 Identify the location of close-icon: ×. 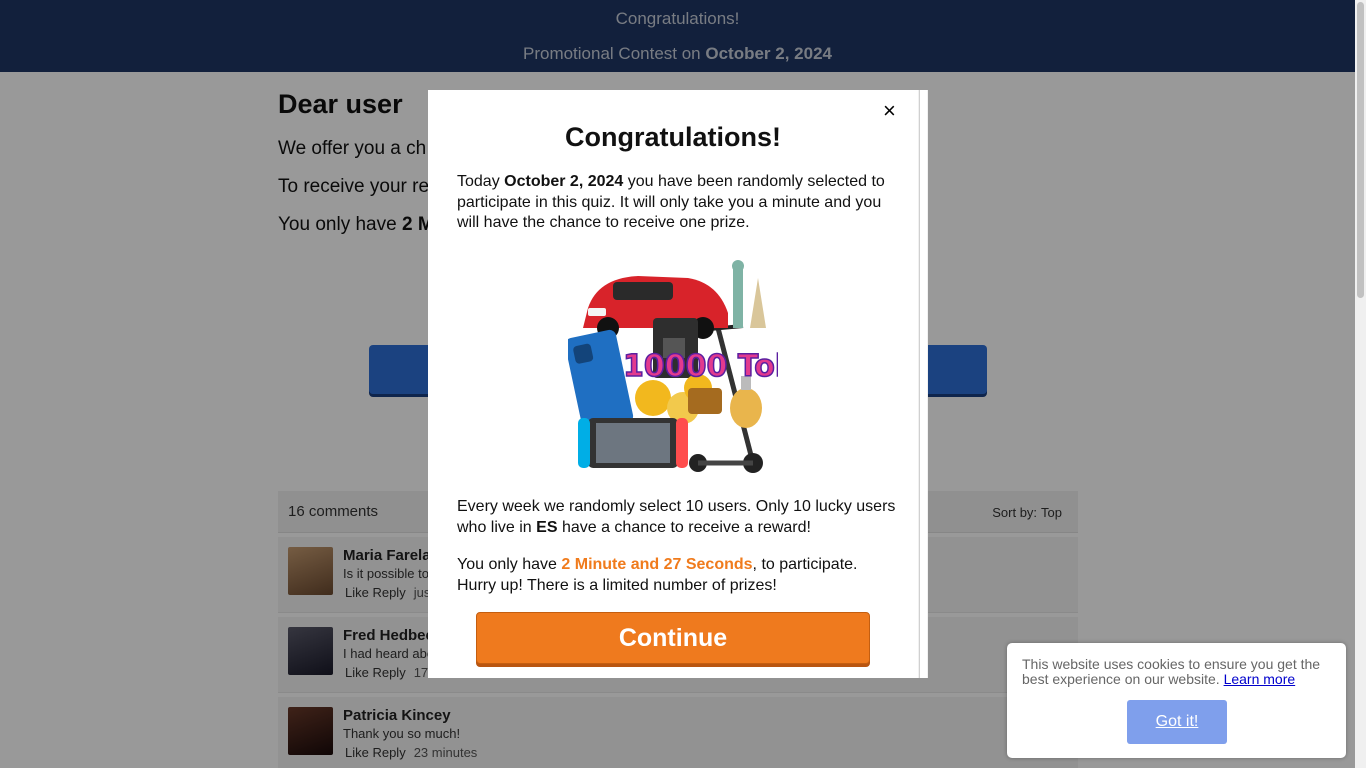
(889, 111).